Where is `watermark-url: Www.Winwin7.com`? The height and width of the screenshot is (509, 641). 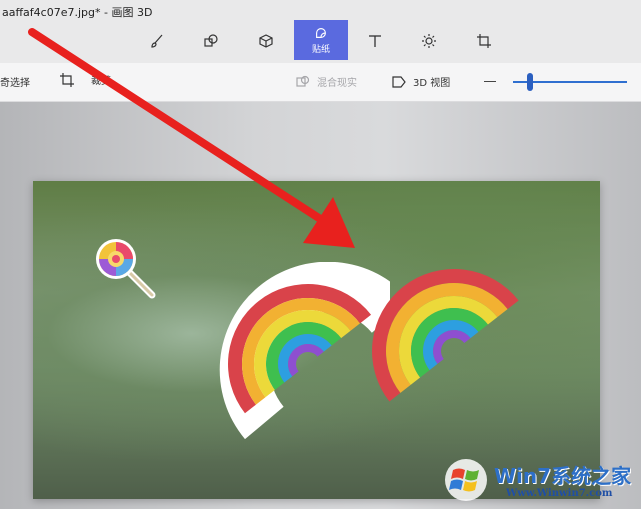
watermark-url: Www.Winwin7.com is located at coordinates (559, 493).